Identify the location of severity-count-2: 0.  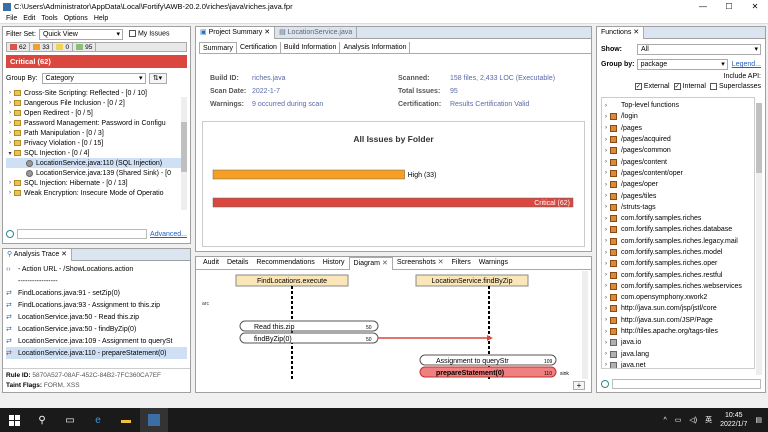
(63, 47).